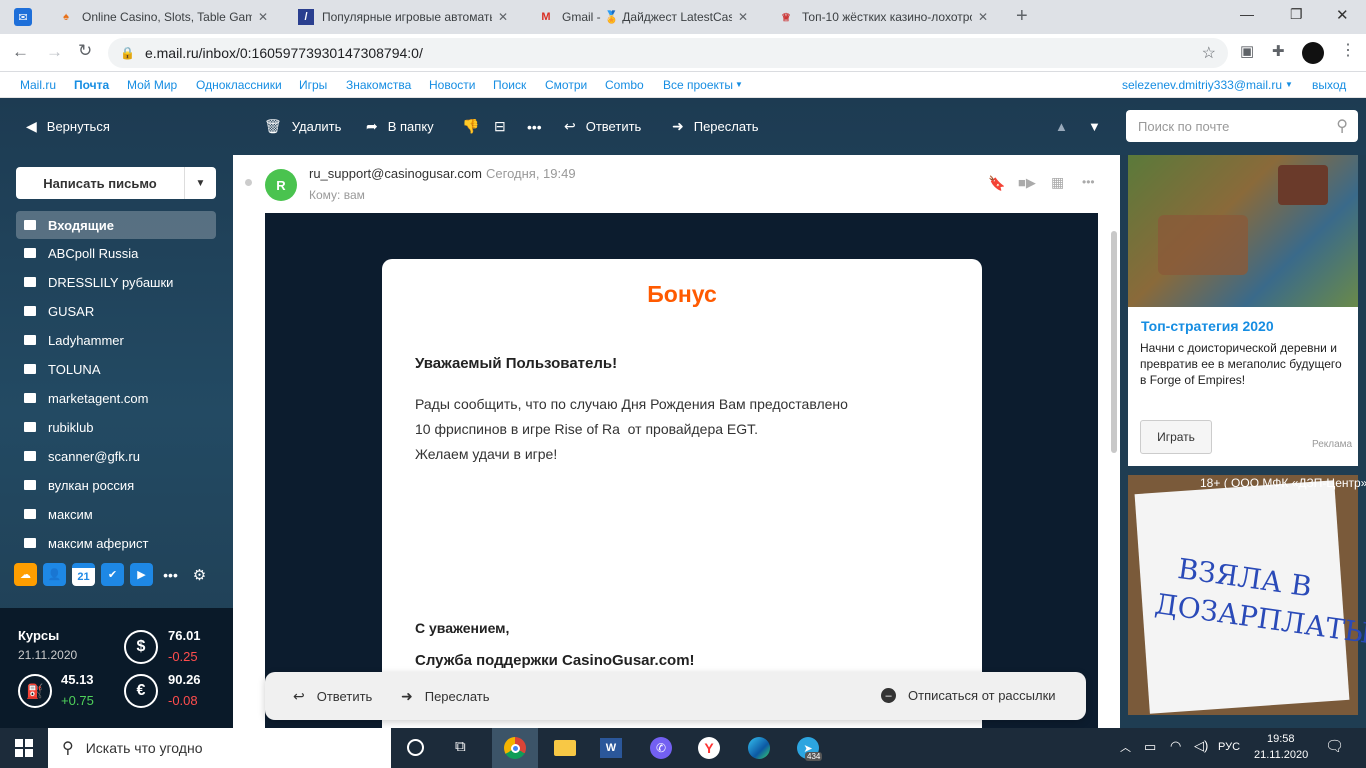 Image resolution: width=1366 pixels, height=768 pixels. Describe the element at coordinates (116, 398) in the screenshot. I see `folder-item: marketagent.com` at that location.